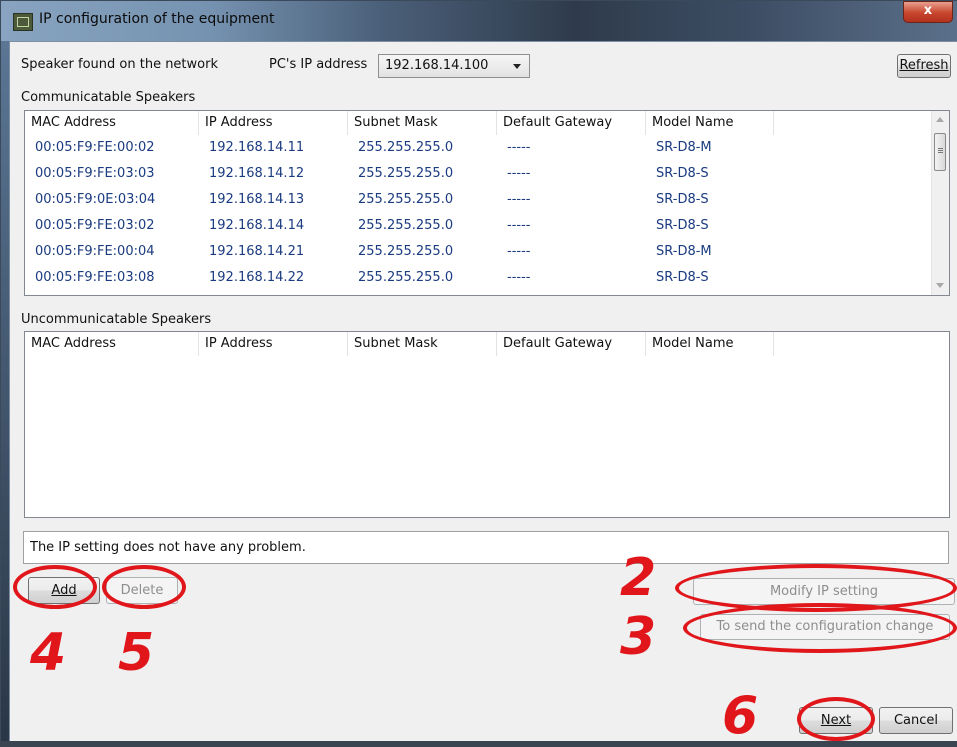 The height and width of the screenshot is (747, 957). What do you see at coordinates (95, 277) in the screenshot?
I see `cell-mac: 00:05:F9:FE:03:08` at bounding box center [95, 277].